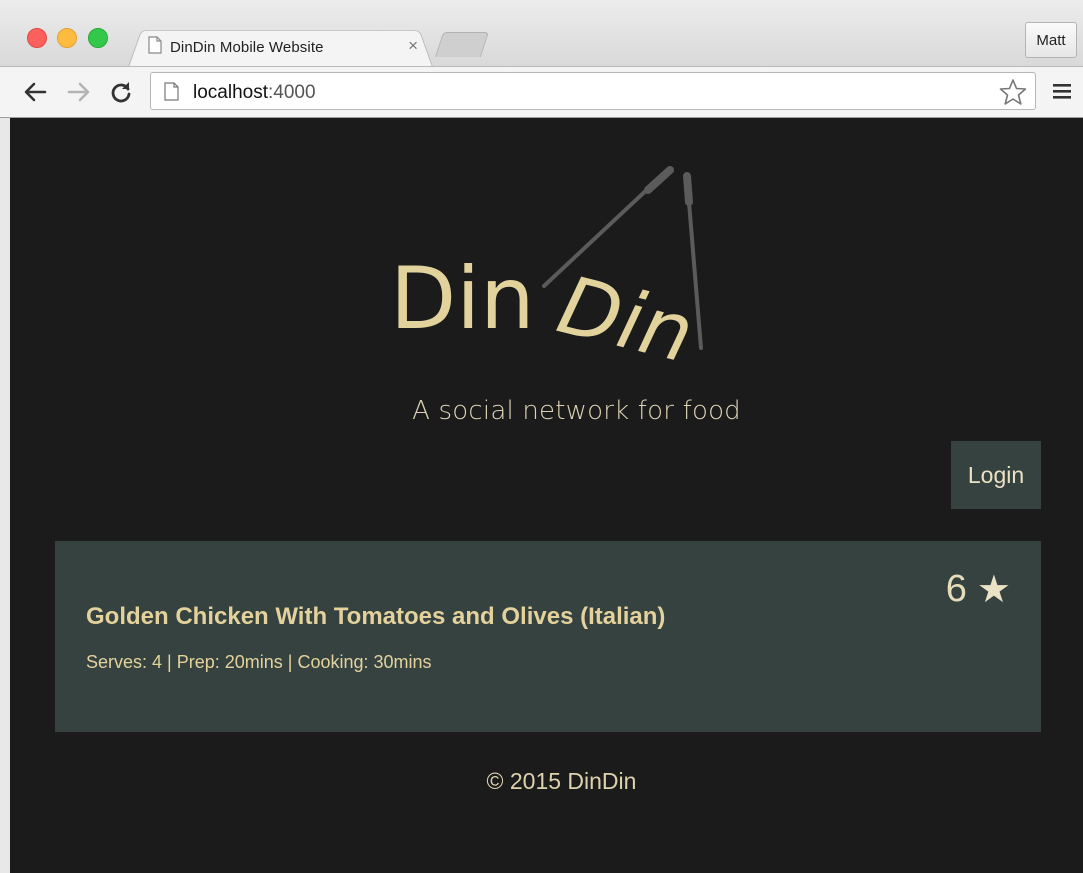 This screenshot has height=873, width=1083. I want to click on browser-toolbar: localhost:4000, so click(541, 92).